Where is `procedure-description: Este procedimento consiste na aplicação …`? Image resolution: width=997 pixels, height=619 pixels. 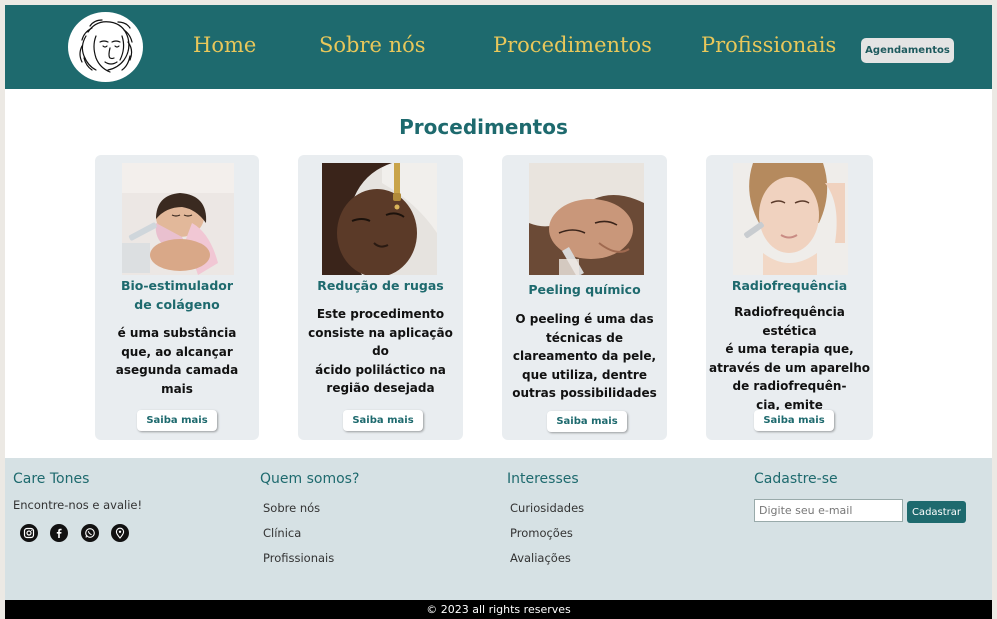 procedure-description: Este procedimento consiste na aplicação … is located at coordinates (380, 351).